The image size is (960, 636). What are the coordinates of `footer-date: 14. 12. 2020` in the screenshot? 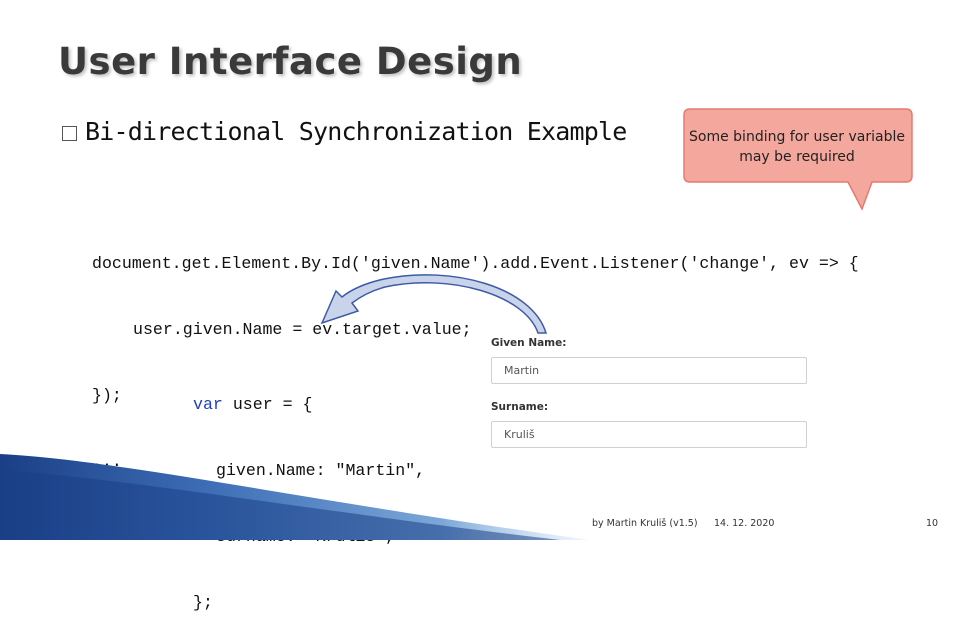 It's located at (744, 523).